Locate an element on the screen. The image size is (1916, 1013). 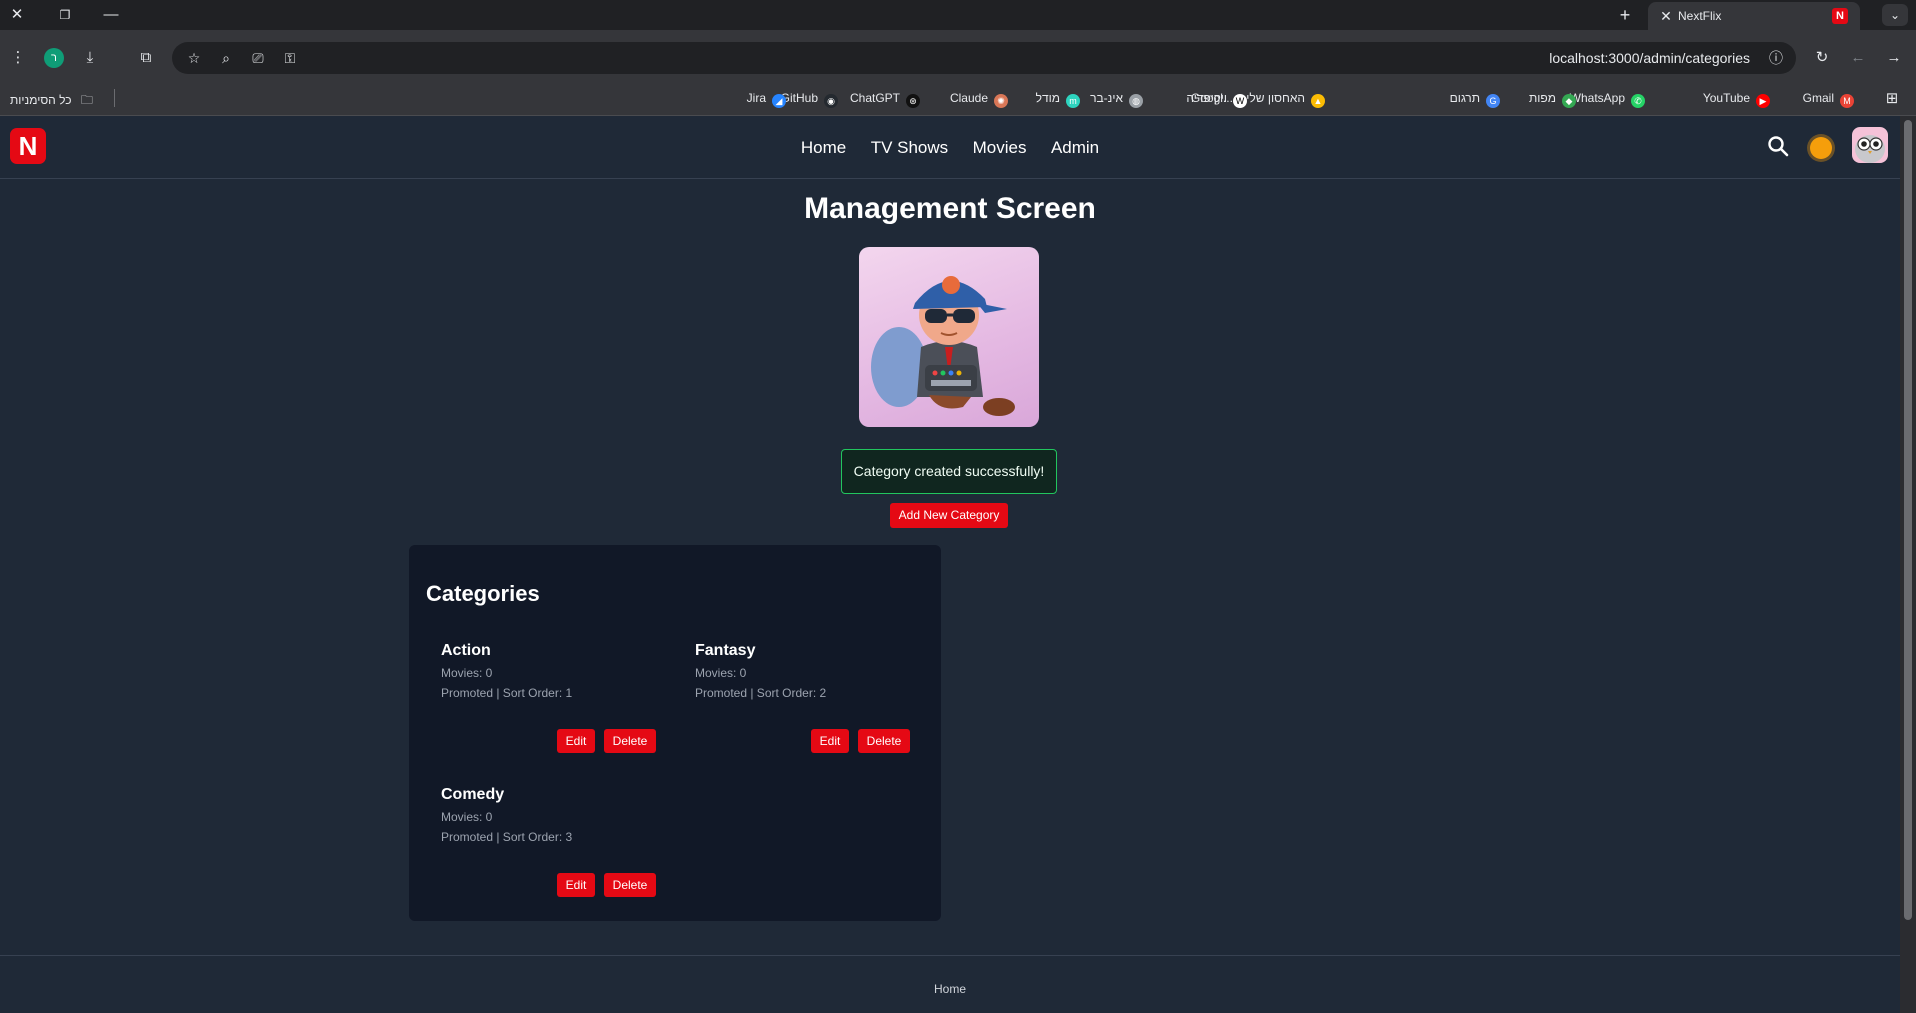
cartoon-kid-gamer-image is located at coordinates (943, 346).